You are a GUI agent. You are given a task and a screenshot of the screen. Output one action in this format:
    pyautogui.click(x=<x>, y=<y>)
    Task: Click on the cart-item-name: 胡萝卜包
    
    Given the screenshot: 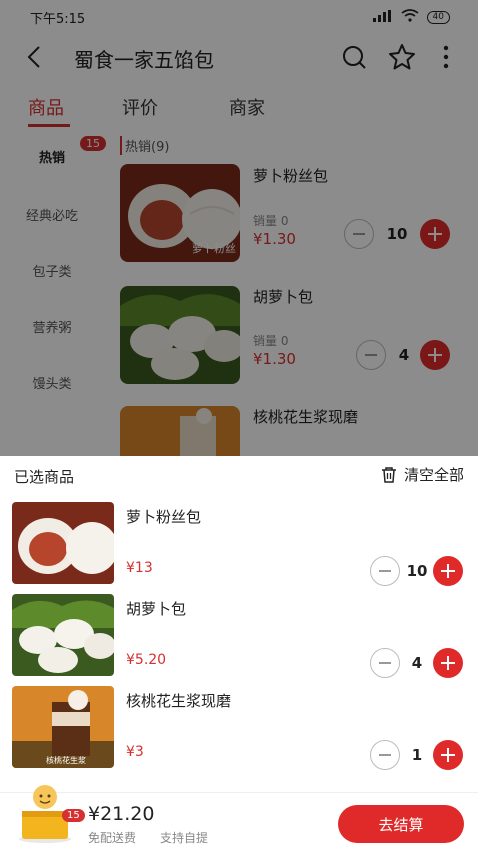 What is the action you would take?
    pyautogui.click(x=156, y=609)
    